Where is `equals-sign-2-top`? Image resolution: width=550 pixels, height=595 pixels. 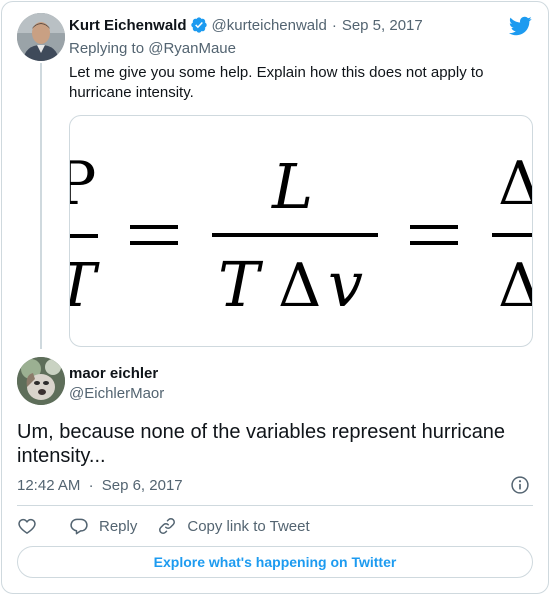
equals-sign-2-top is located at coordinates (434, 227).